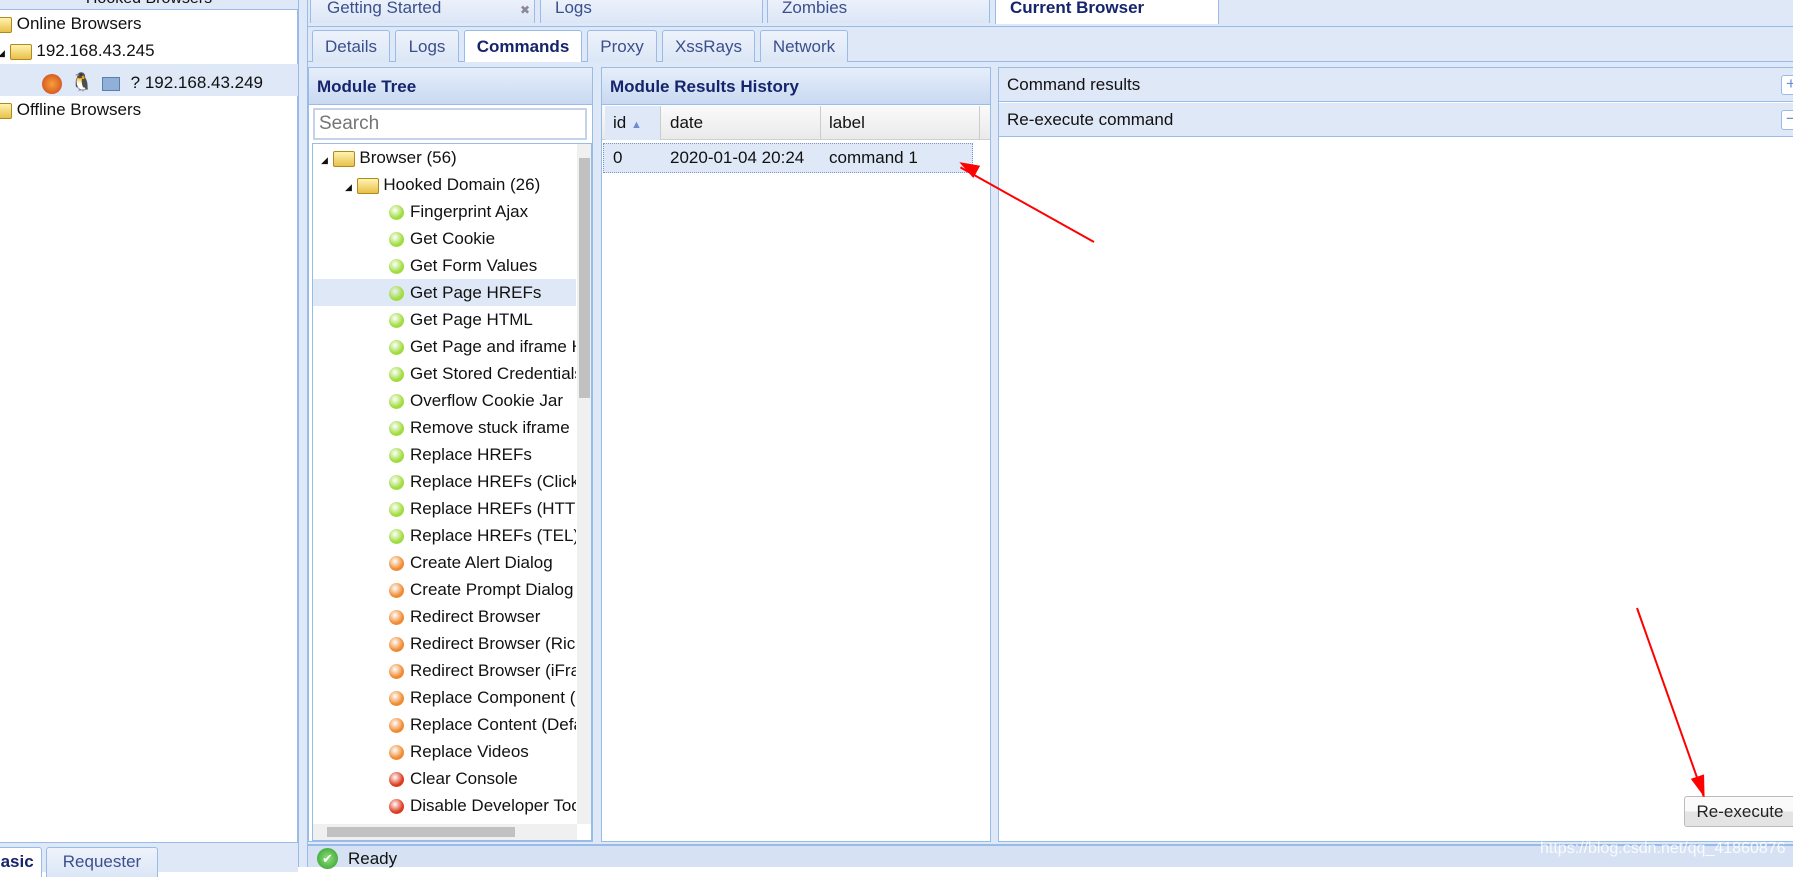 This screenshot has height=877, width=1793. Describe the element at coordinates (878, 11) in the screenshot. I see `tab-zombies: Zombies` at that location.